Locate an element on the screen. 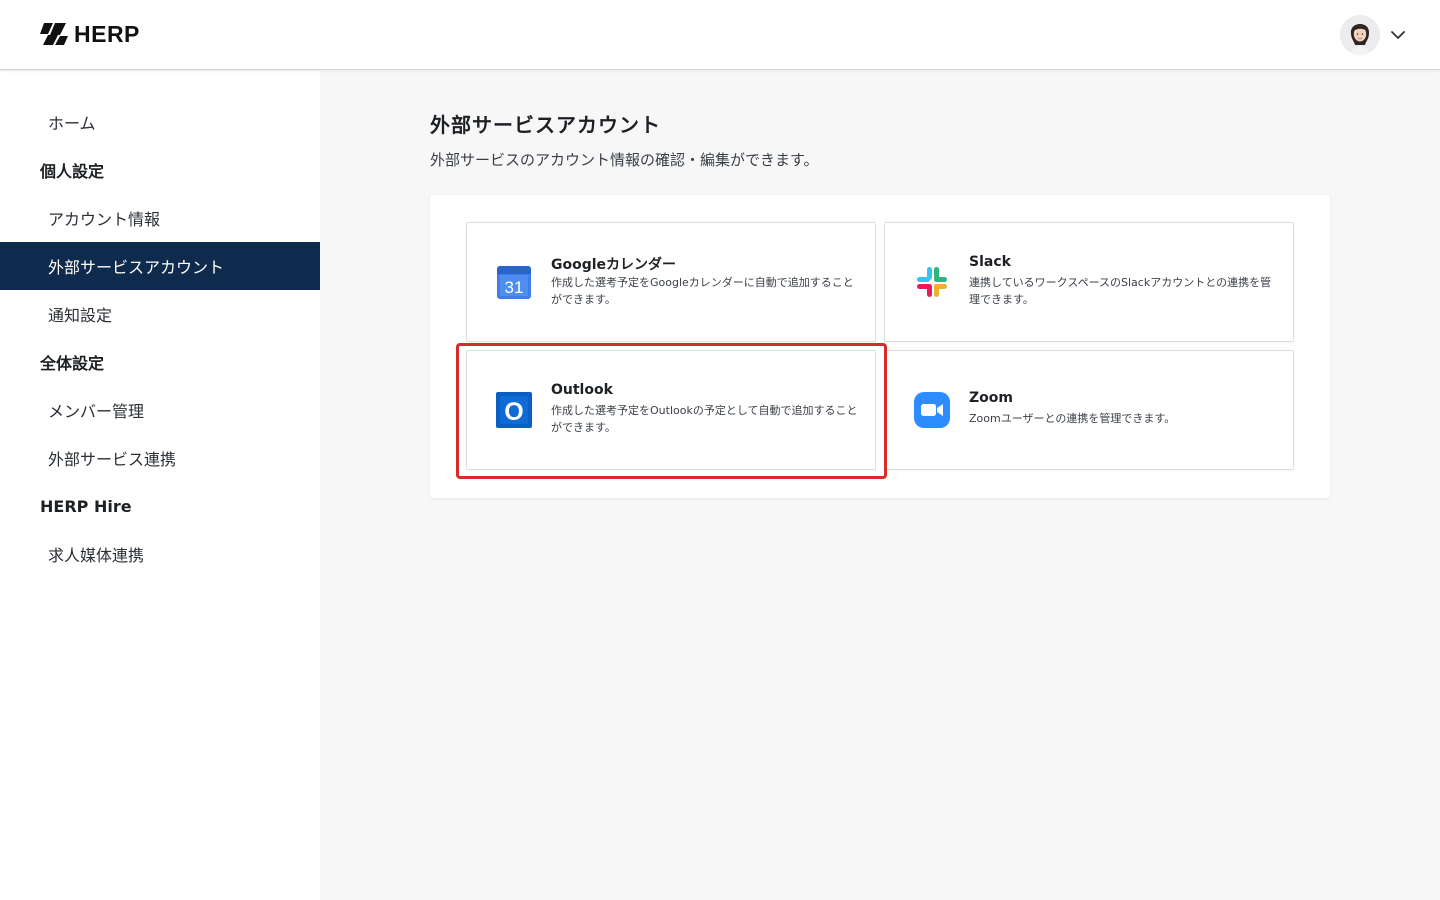  sidebar-item-label: 通知設定 is located at coordinates (80, 315).